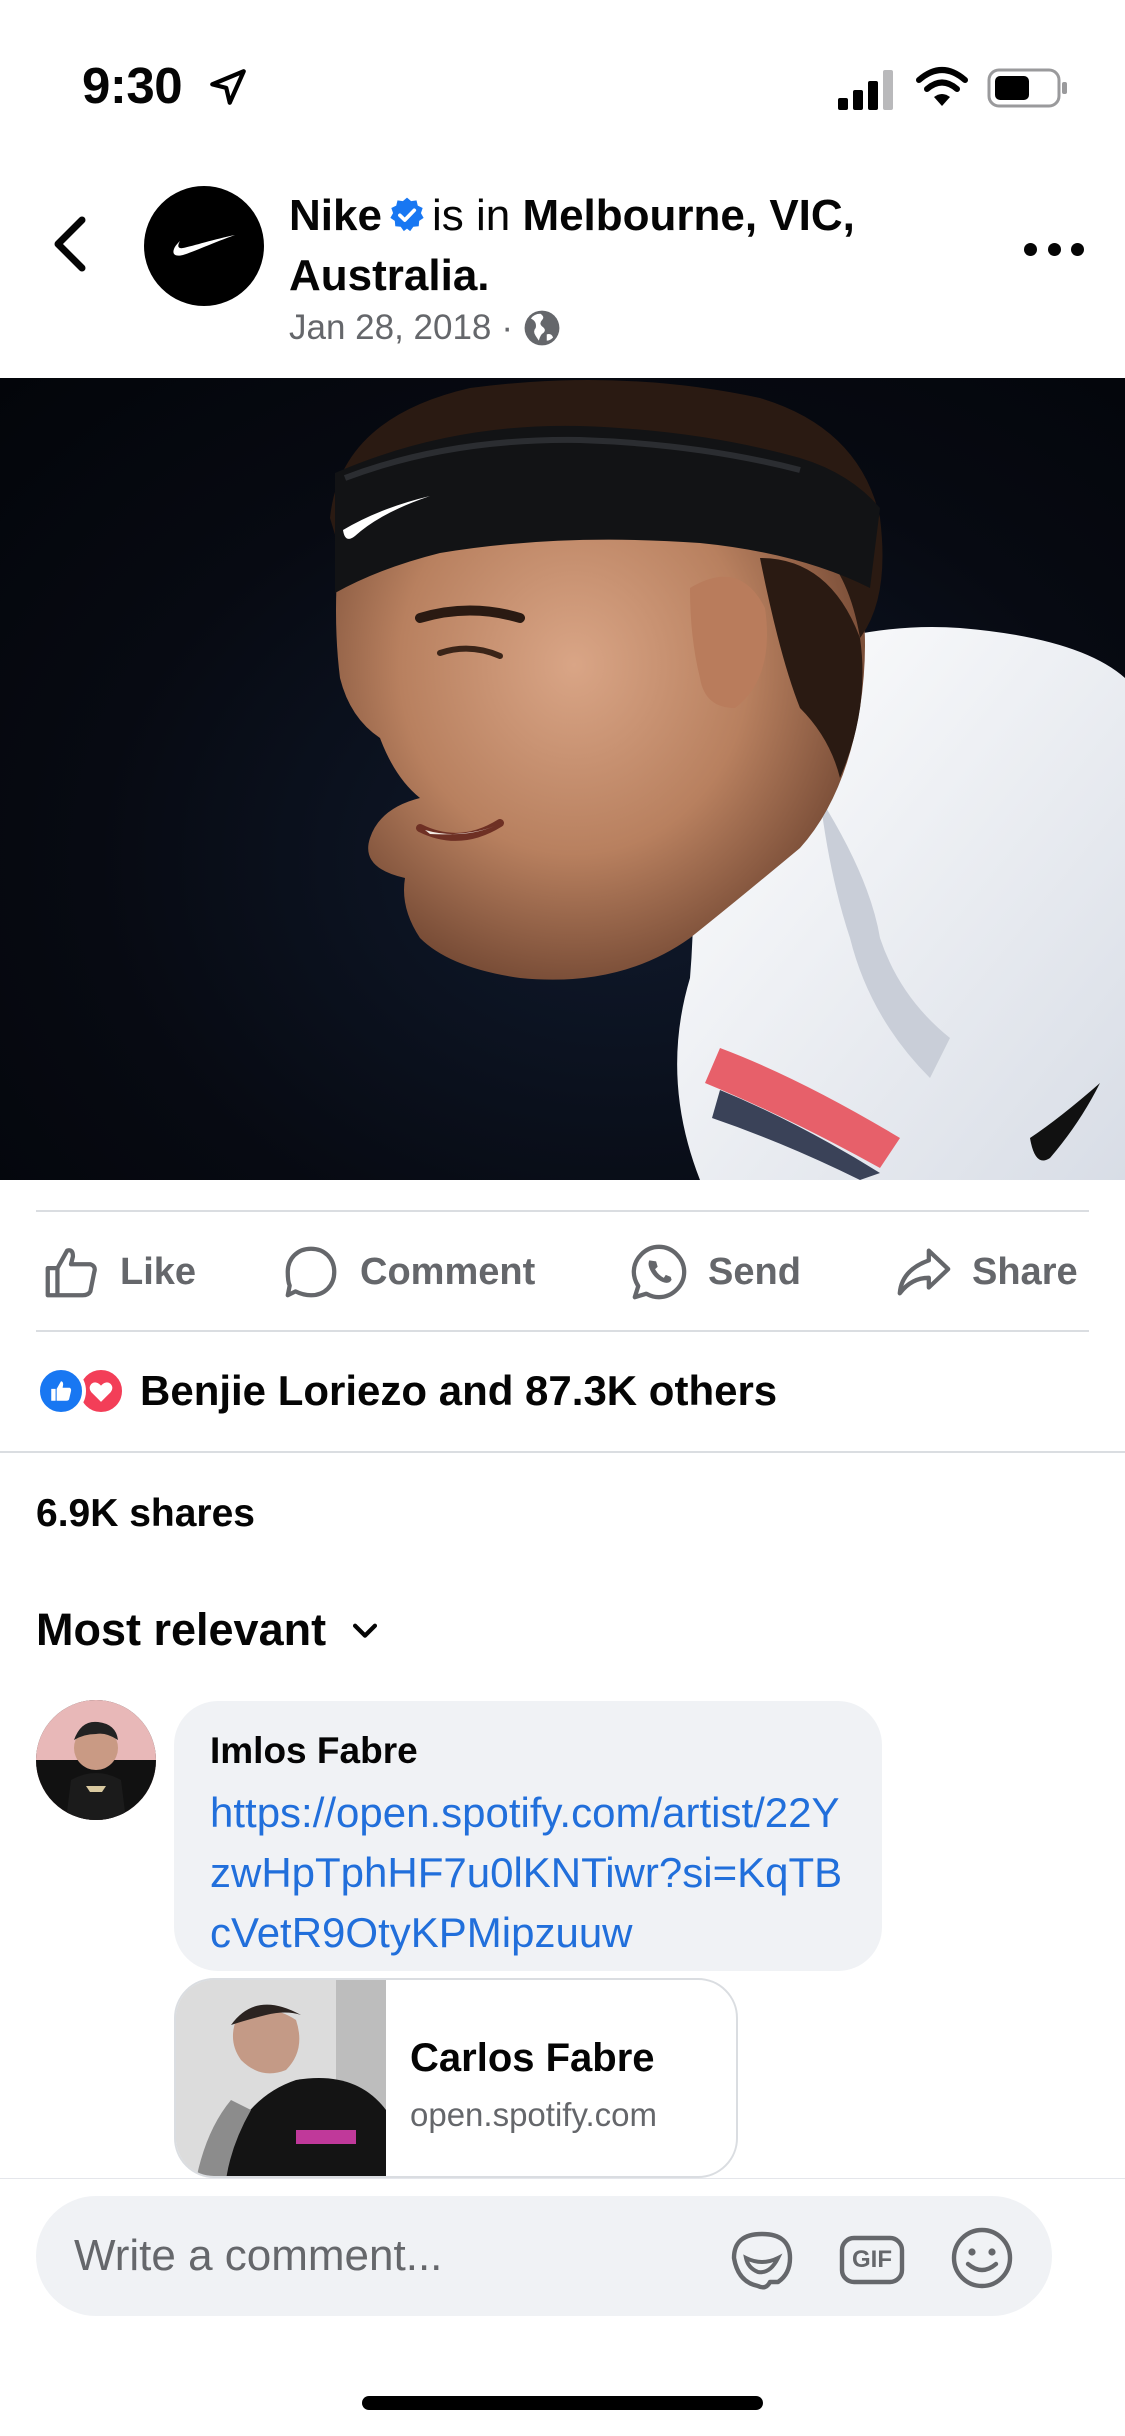  What do you see at coordinates (1027, 88) in the screenshot?
I see `battery-icon` at bounding box center [1027, 88].